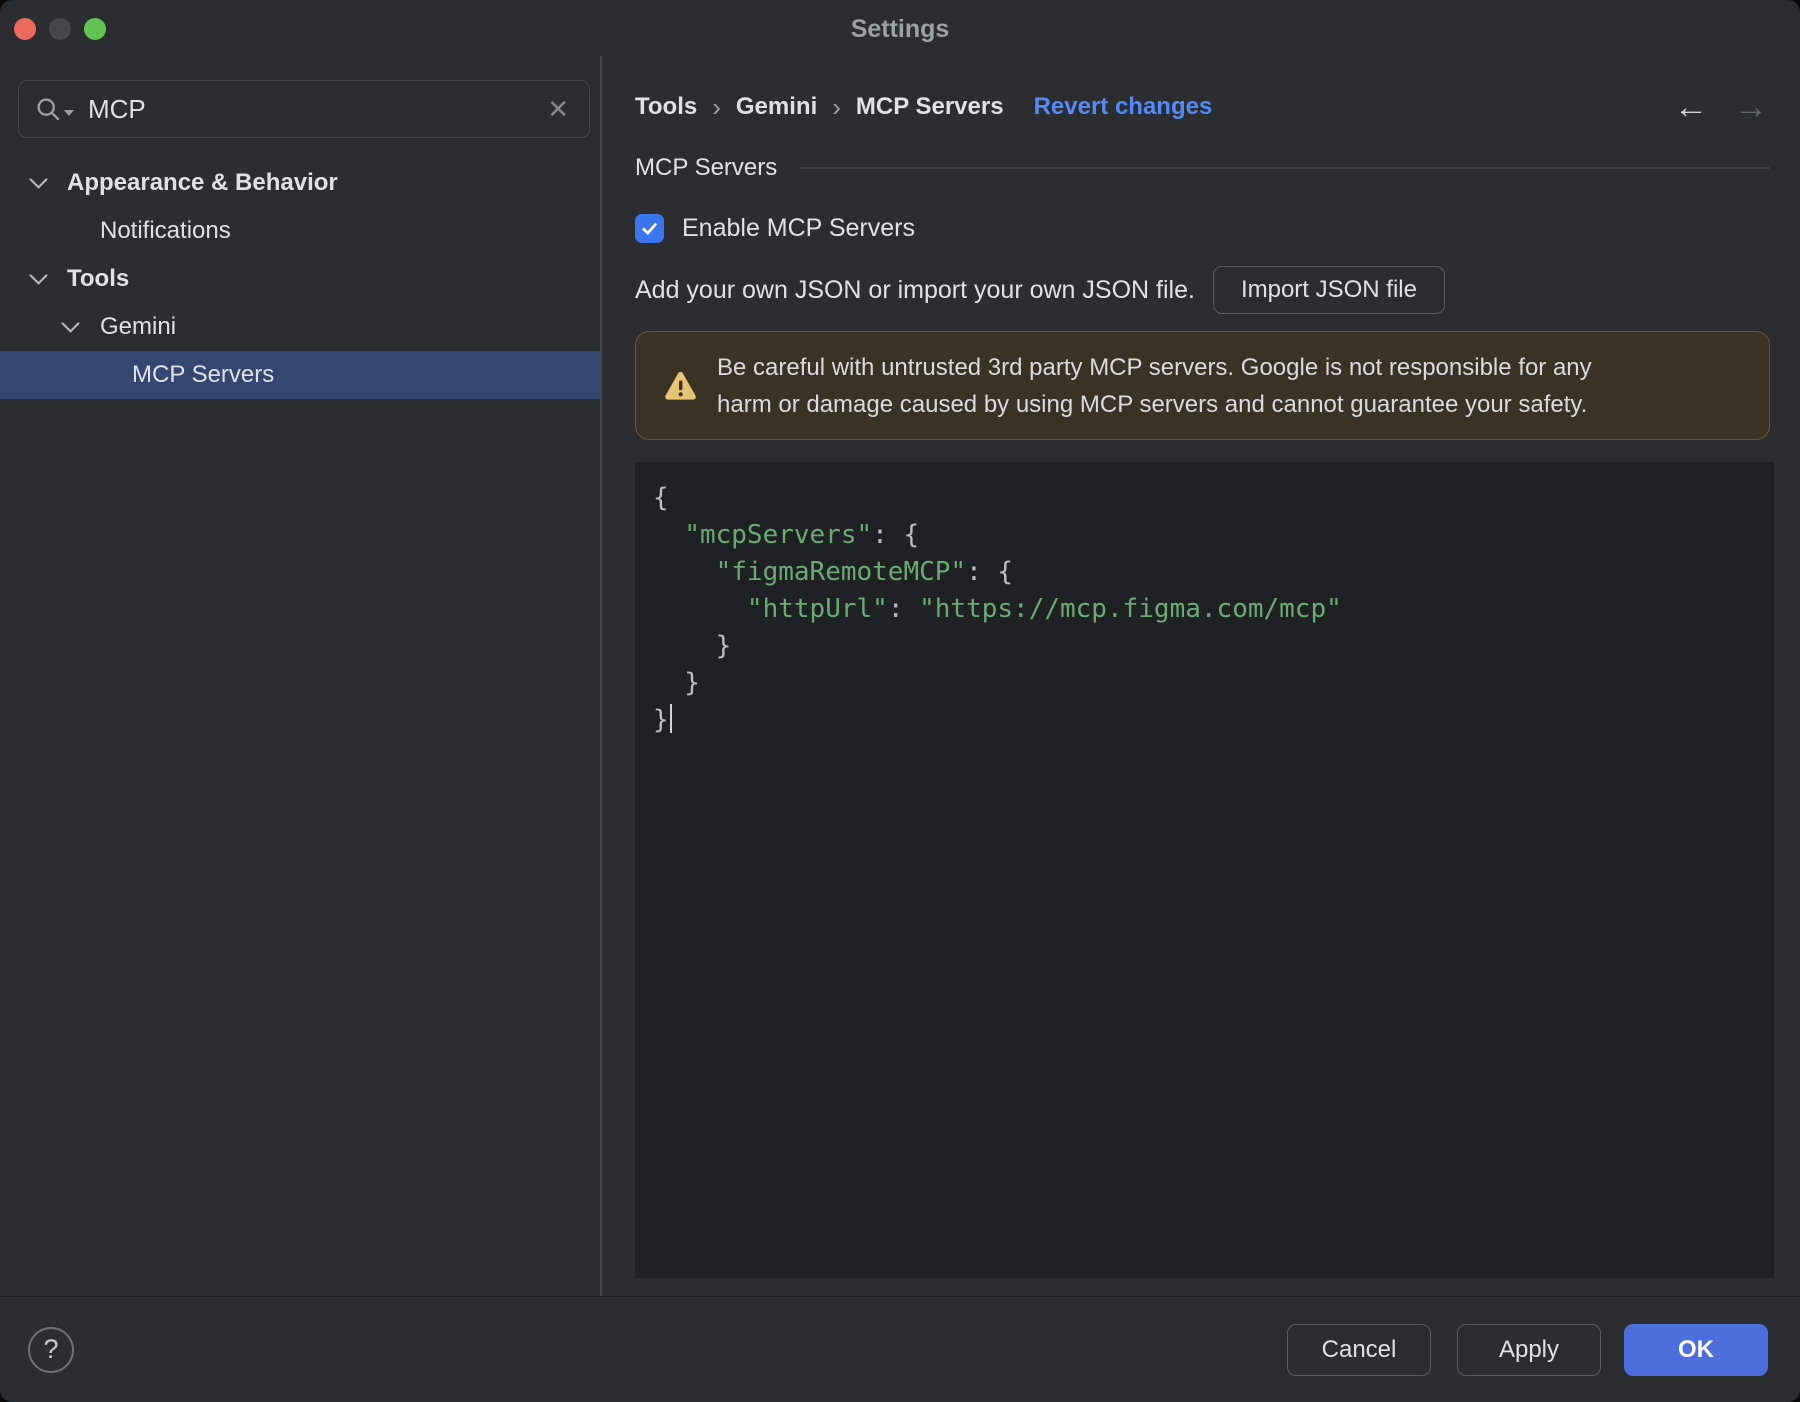 This screenshot has width=1800, height=1402. I want to click on help-button: ?, so click(51, 1349).